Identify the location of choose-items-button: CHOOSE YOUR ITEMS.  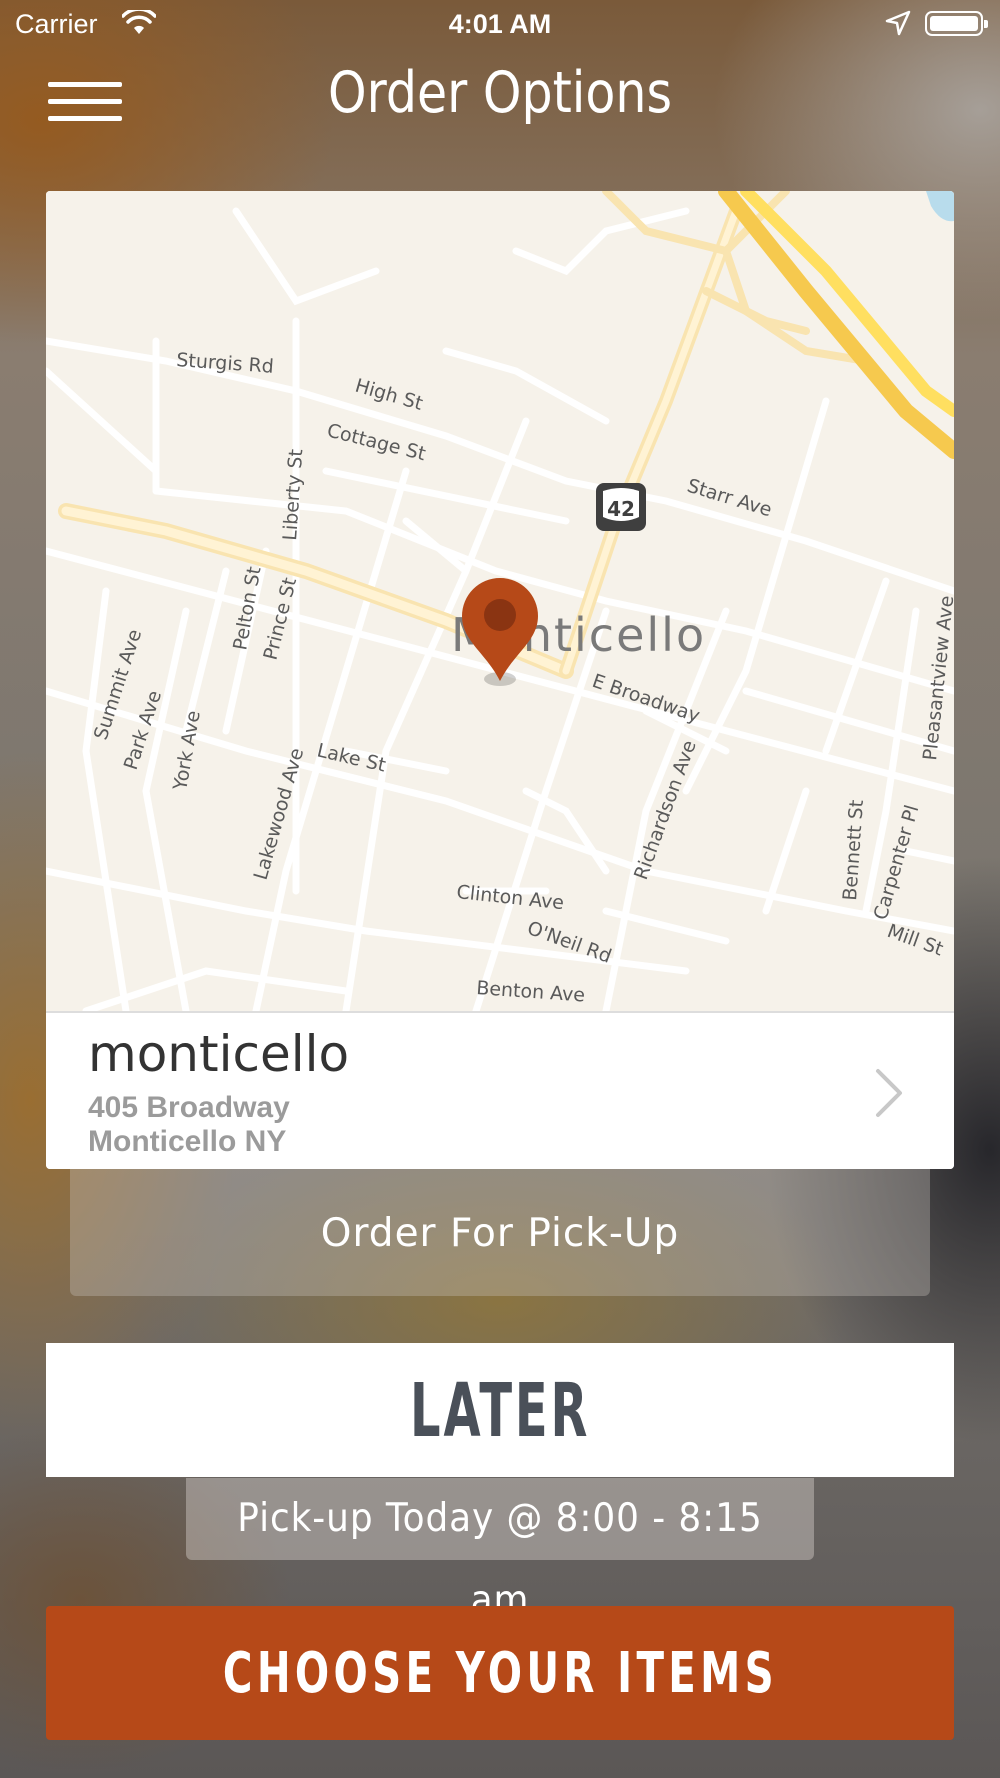
(500, 1673).